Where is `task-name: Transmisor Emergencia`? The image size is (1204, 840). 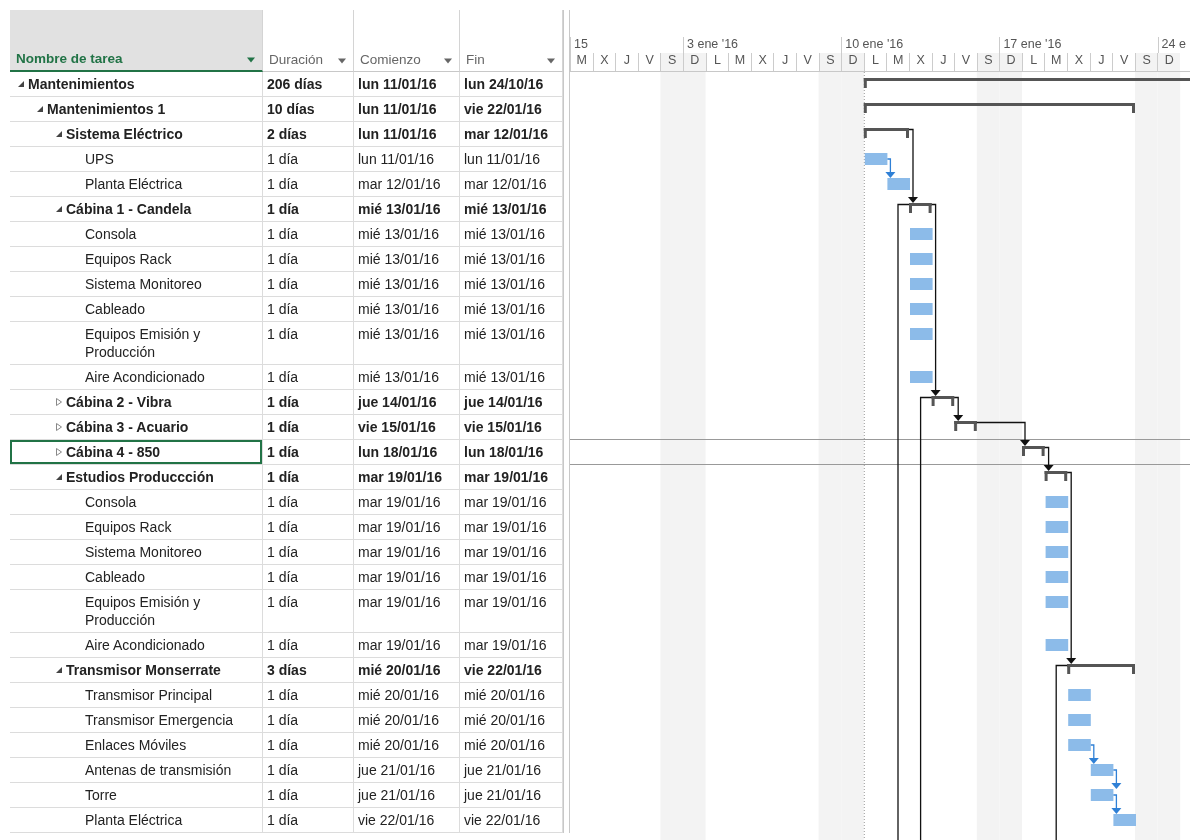 task-name: Transmisor Emergencia is located at coordinates (159, 720).